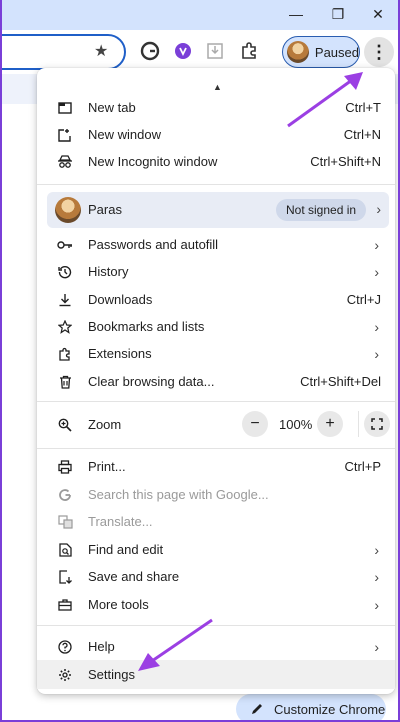  I want to click on shortcut-label: Ctrl+Shift+N, so click(345, 161).